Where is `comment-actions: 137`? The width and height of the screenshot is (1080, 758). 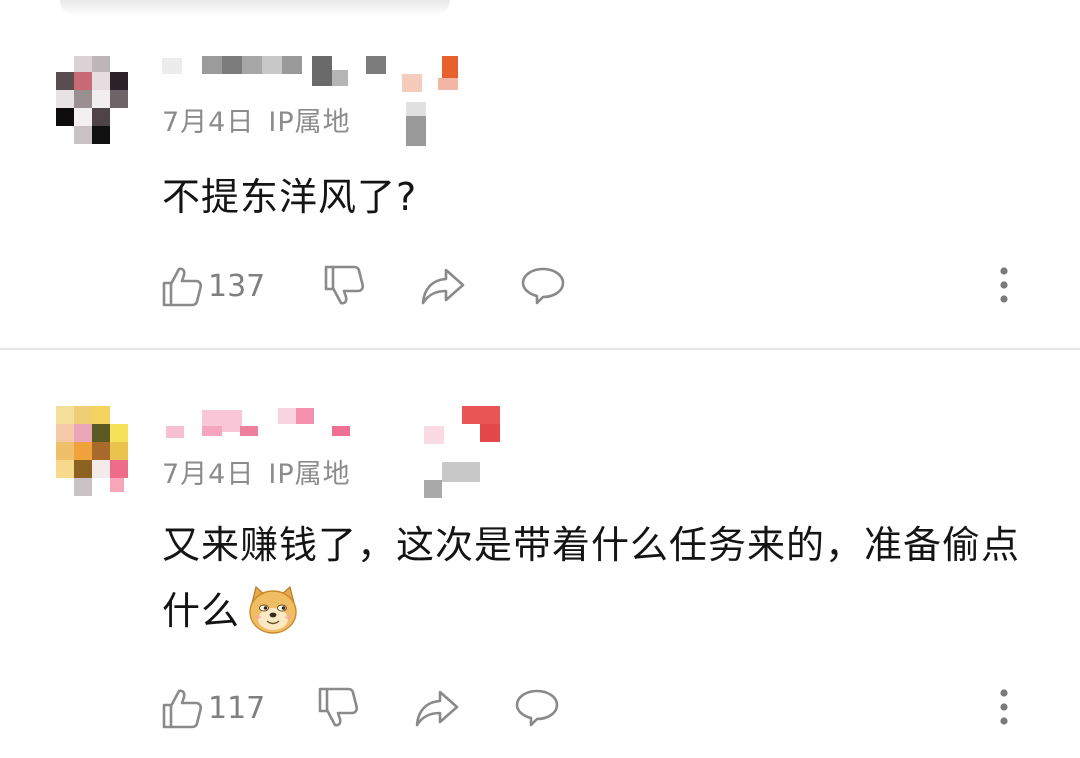 comment-actions: 137 is located at coordinates (610, 286).